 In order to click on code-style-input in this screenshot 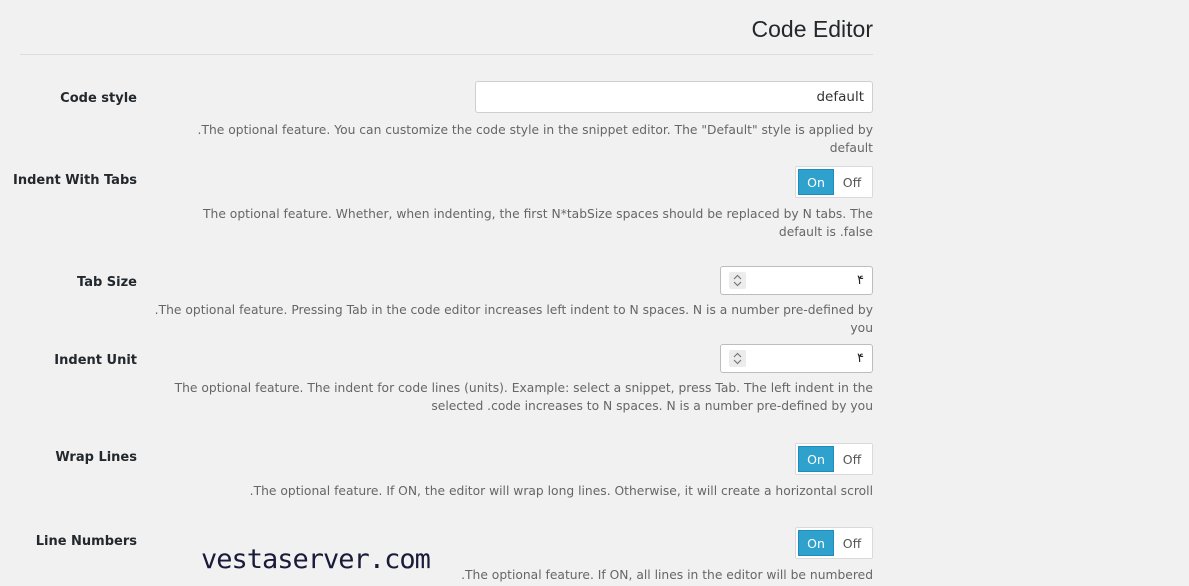, I will do `click(674, 97)`.